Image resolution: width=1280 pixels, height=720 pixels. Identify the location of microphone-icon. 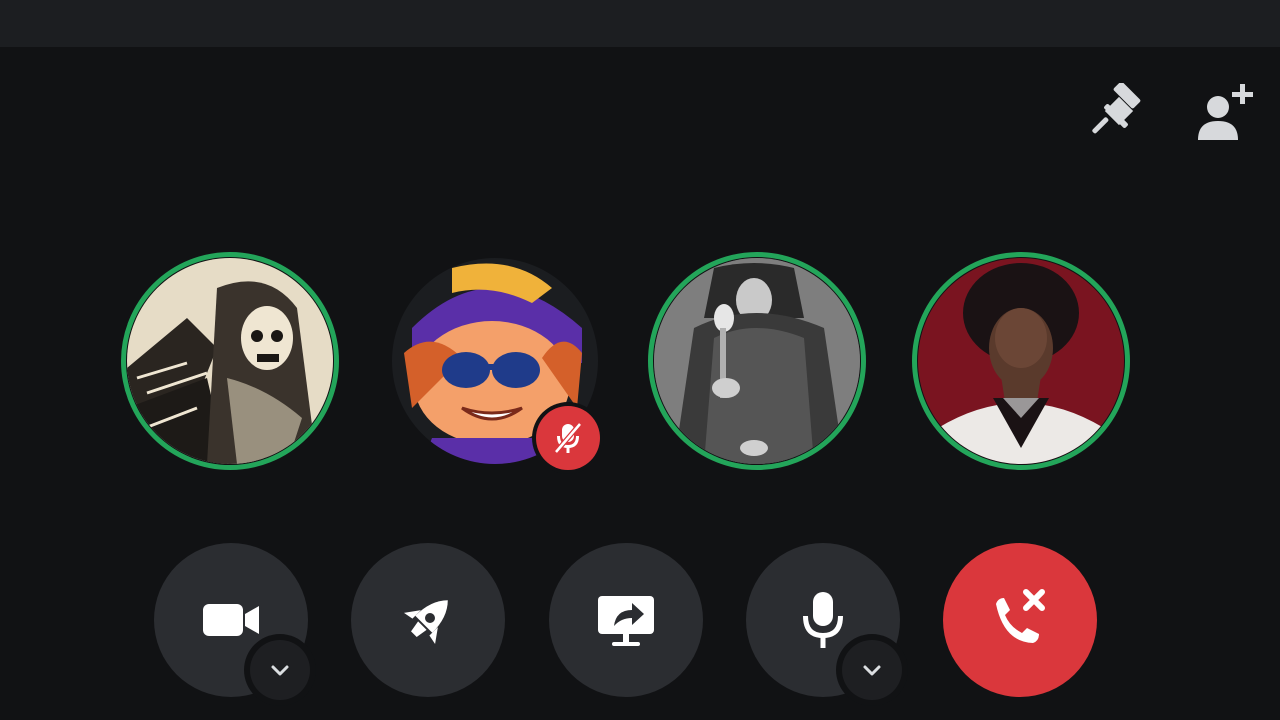
(823, 620).